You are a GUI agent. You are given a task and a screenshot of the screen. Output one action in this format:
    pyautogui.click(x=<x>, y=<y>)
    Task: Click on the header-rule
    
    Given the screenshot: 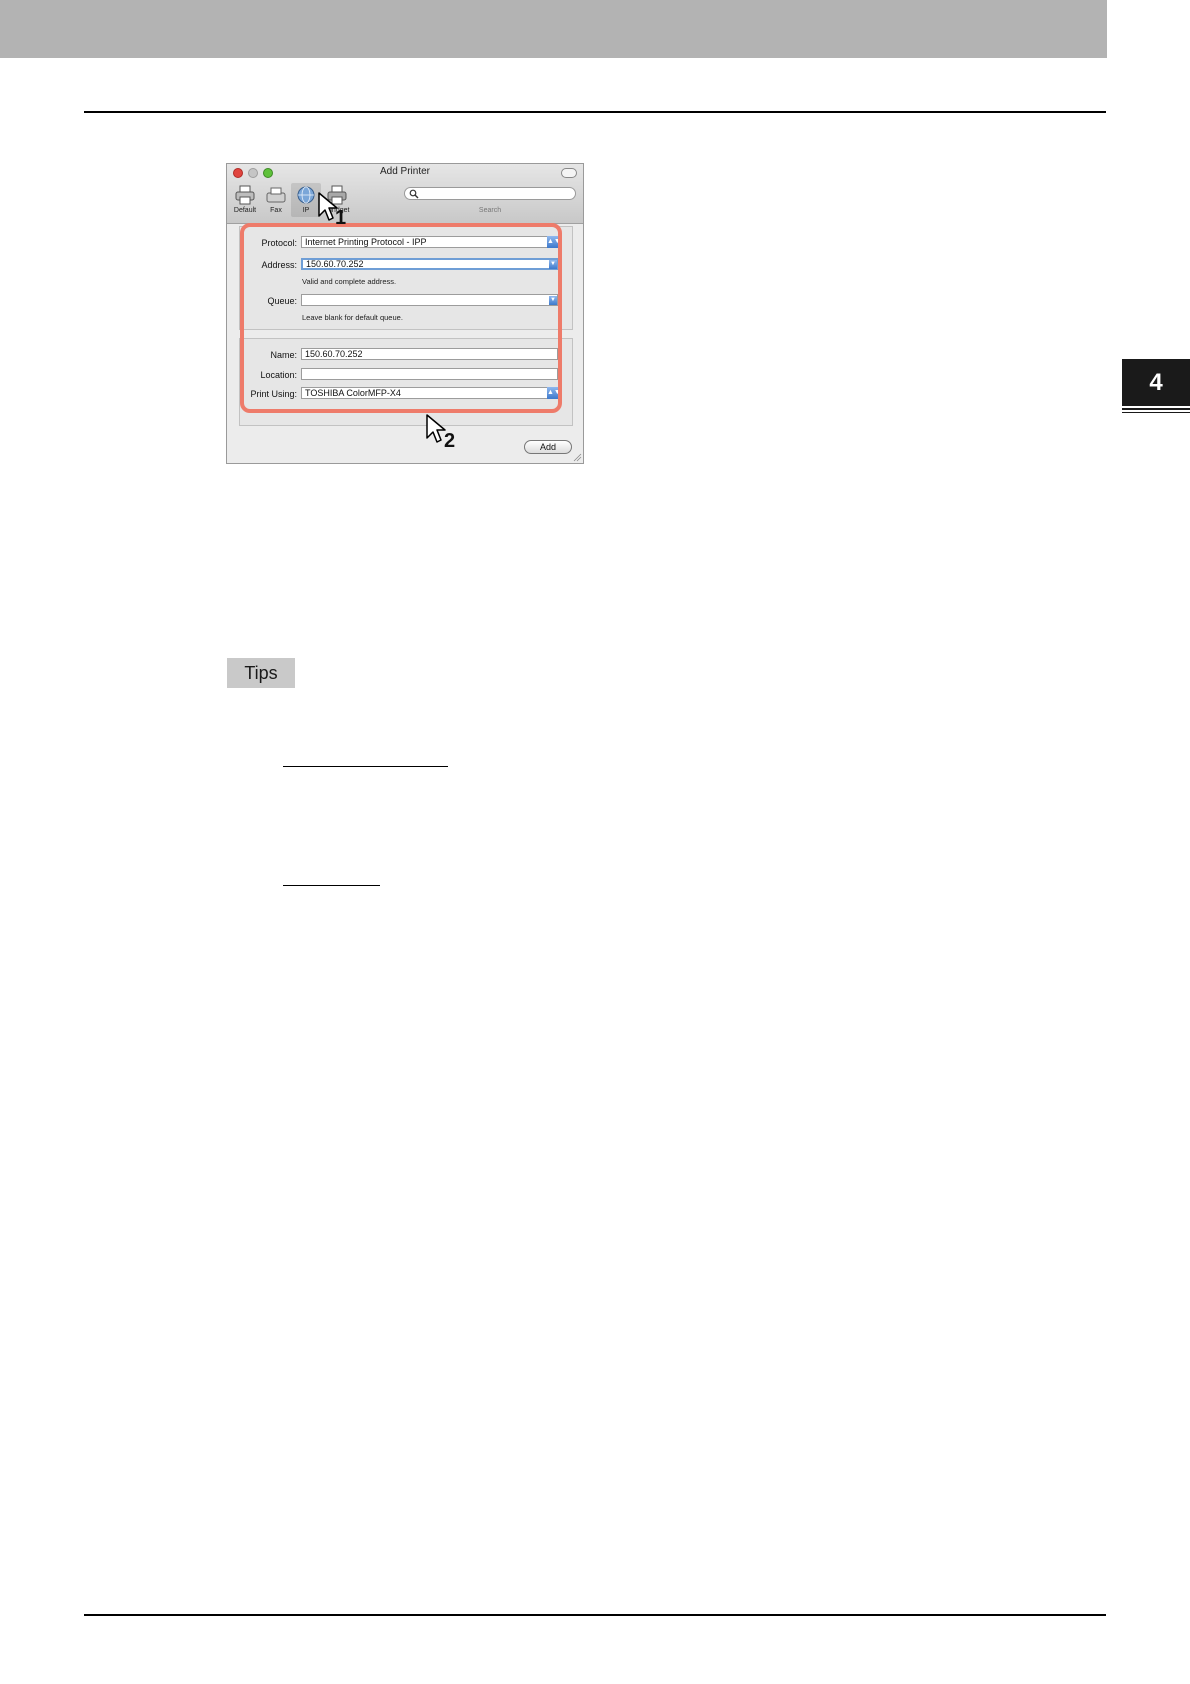 What is the action you would take?
    pyautogui.click(x=595, y=112)
    